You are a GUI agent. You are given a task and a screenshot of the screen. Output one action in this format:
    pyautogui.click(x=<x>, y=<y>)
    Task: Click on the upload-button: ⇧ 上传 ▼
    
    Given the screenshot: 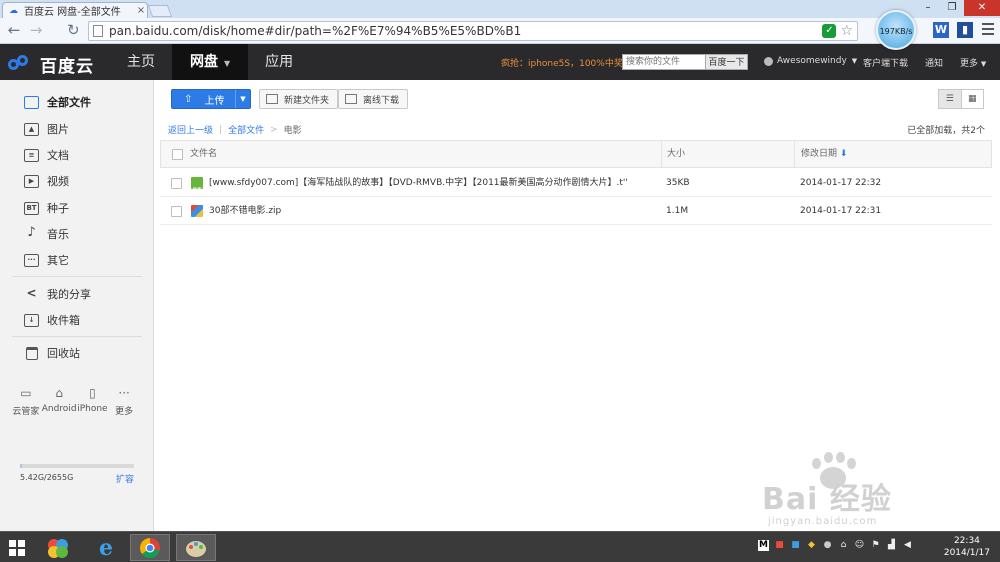 What is the action you would take?
    pyautogui.click(x=211, y=99)
    